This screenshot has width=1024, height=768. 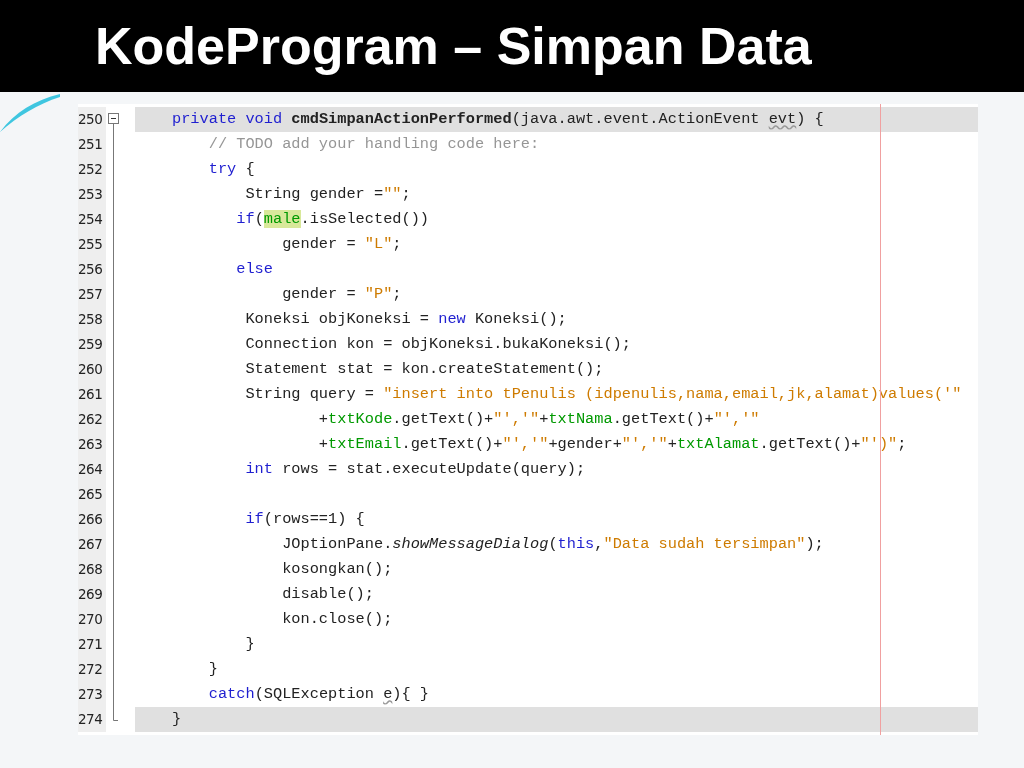 What do you see at coordinates (553, 544) in the screenshot?
I see `code-line: JOptionPane.showMessageDialog(this,"Data sudah tersimpan");` at bounding box center [553, 544].